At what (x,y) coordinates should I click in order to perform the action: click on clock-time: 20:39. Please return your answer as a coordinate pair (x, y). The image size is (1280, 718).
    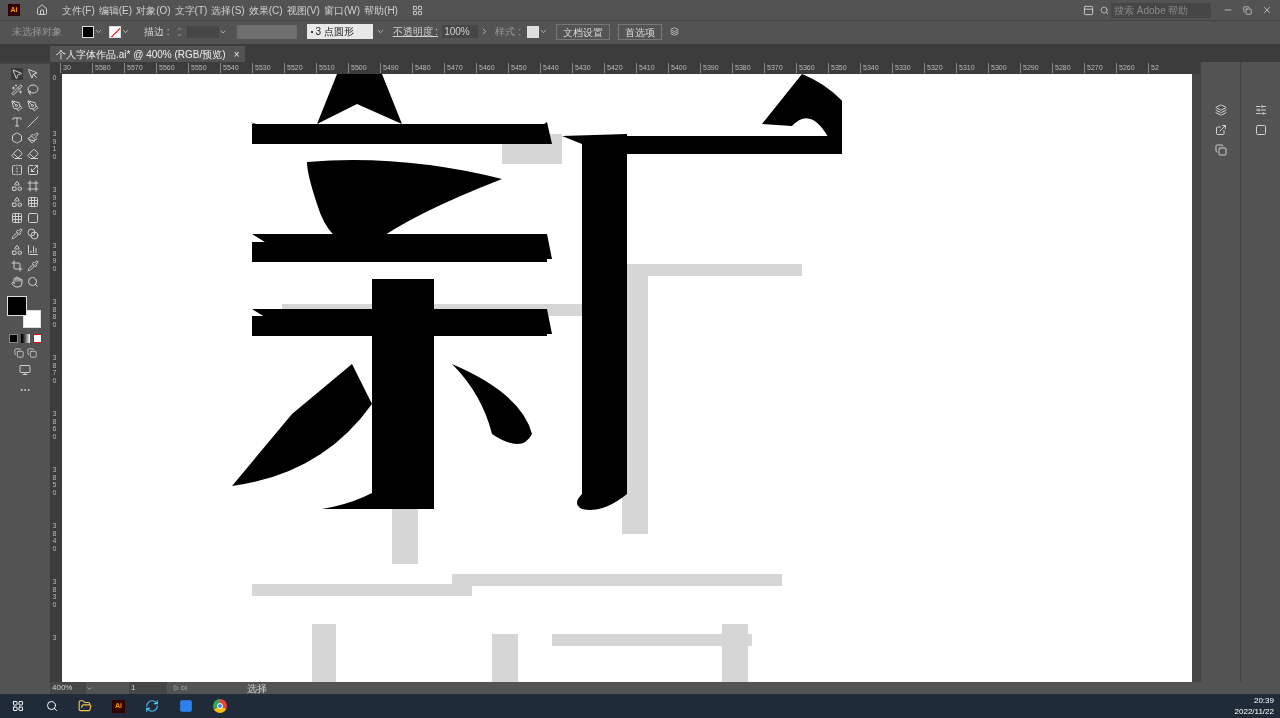
    Looking at the image, I should click on (1263, 700).